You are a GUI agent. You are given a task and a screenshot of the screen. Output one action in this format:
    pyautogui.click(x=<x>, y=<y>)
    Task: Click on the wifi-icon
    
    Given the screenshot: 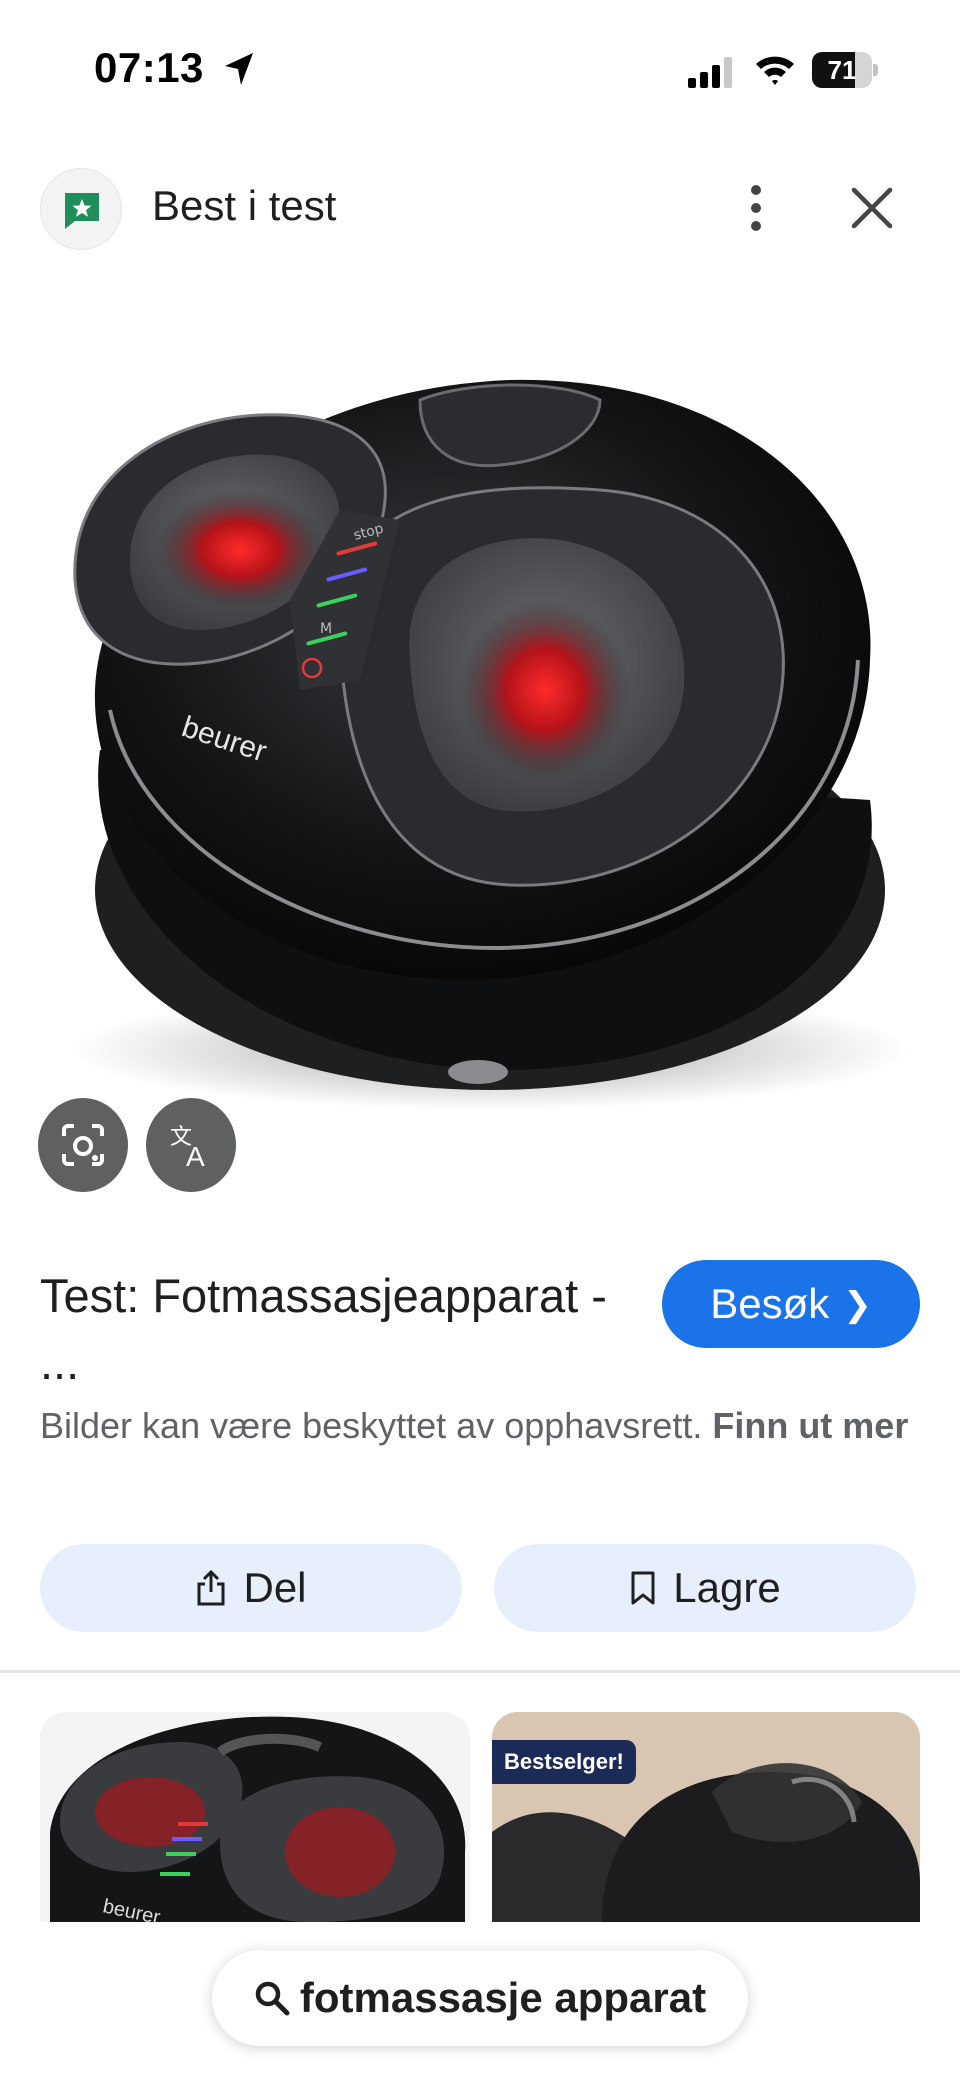 What is the action you would take?
    pyautogui.click(x=775, y=70)
    